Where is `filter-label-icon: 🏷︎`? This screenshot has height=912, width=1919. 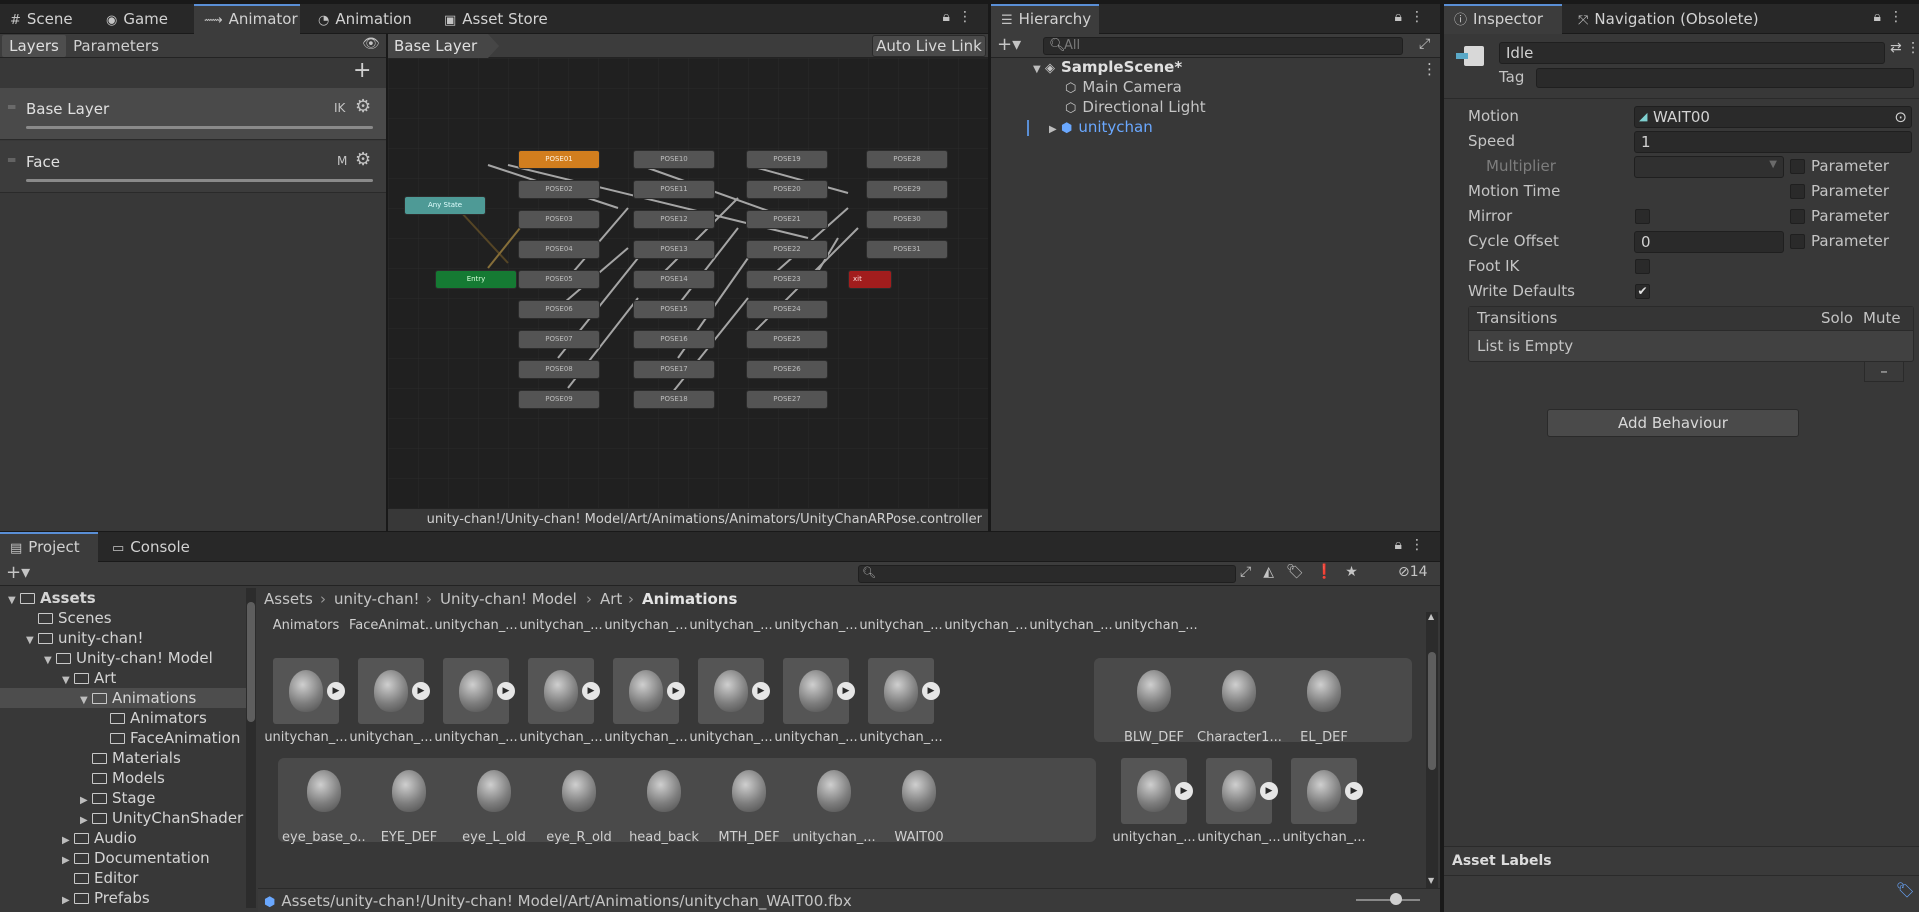 filter-label-icon: 🏷︎ is located at coordinates (1301, 572).